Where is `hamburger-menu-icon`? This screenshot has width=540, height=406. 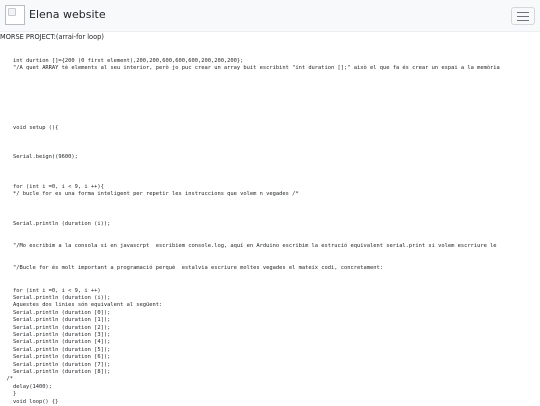
hamburger-menu-icon is located at coordinates (523, 16).